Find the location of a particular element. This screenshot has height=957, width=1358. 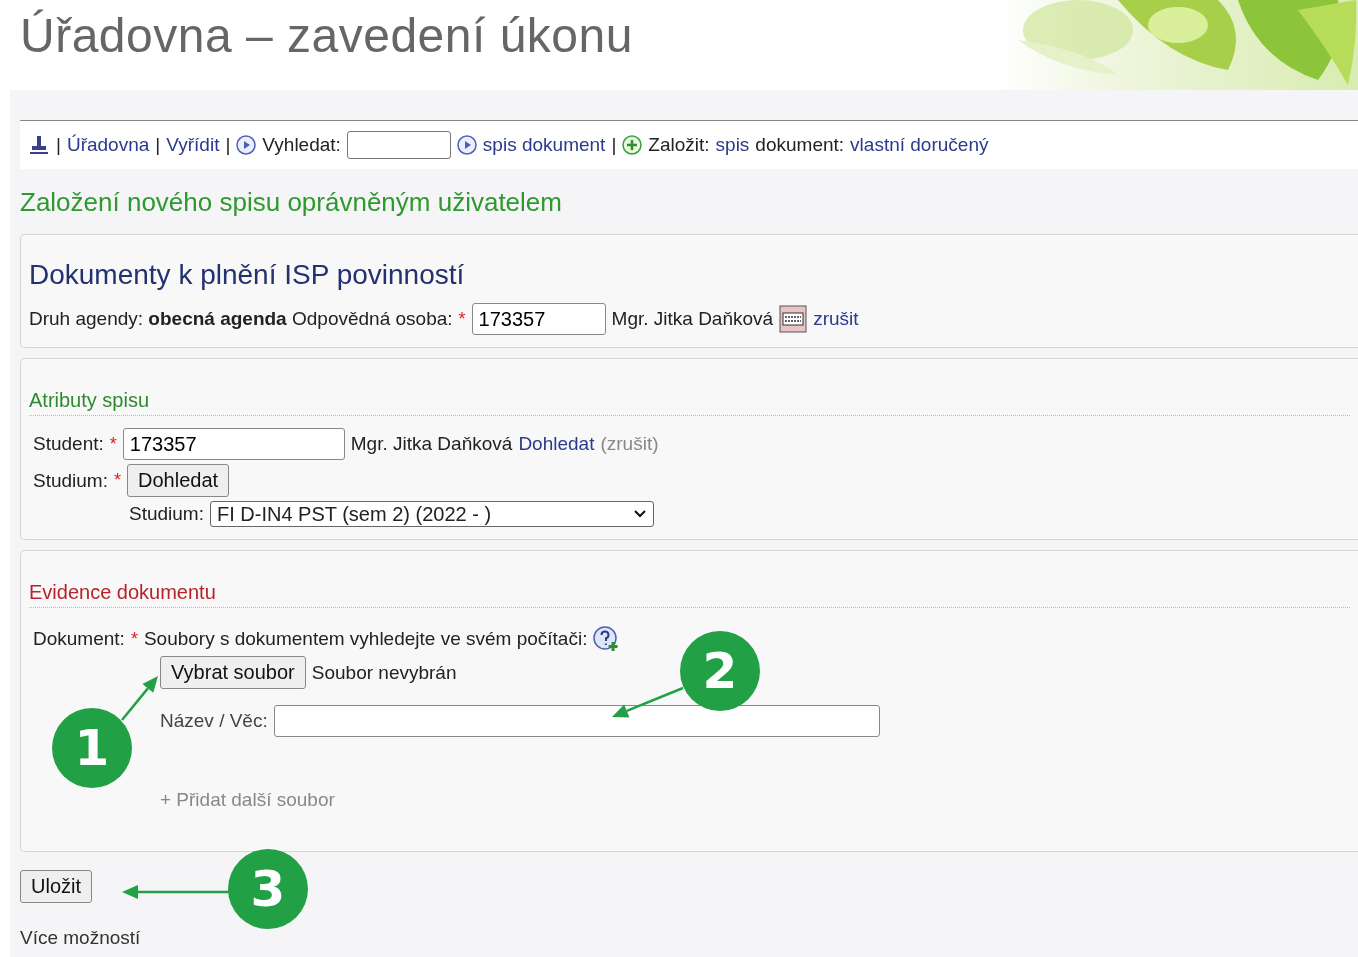

help-icon is located at coordinates (606, 639).